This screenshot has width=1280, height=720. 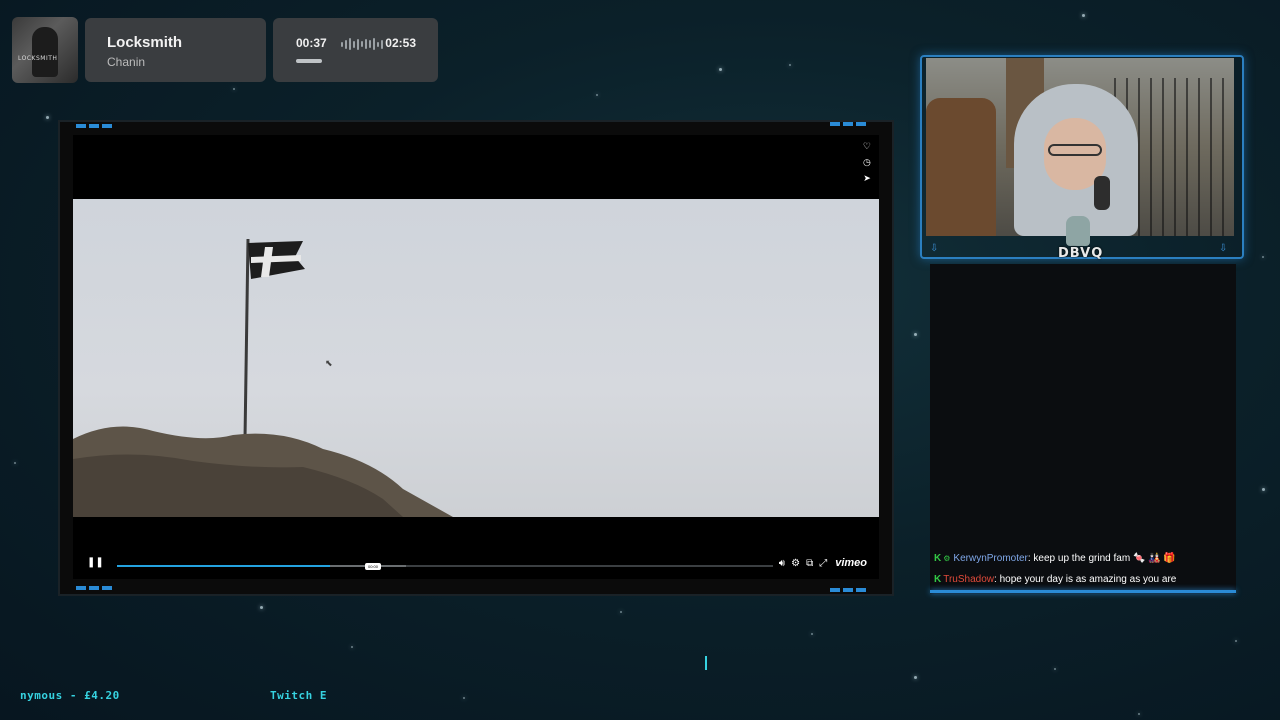 I want to click on now-playing-time: 00:37 02:53, so click(x=355, y=50).